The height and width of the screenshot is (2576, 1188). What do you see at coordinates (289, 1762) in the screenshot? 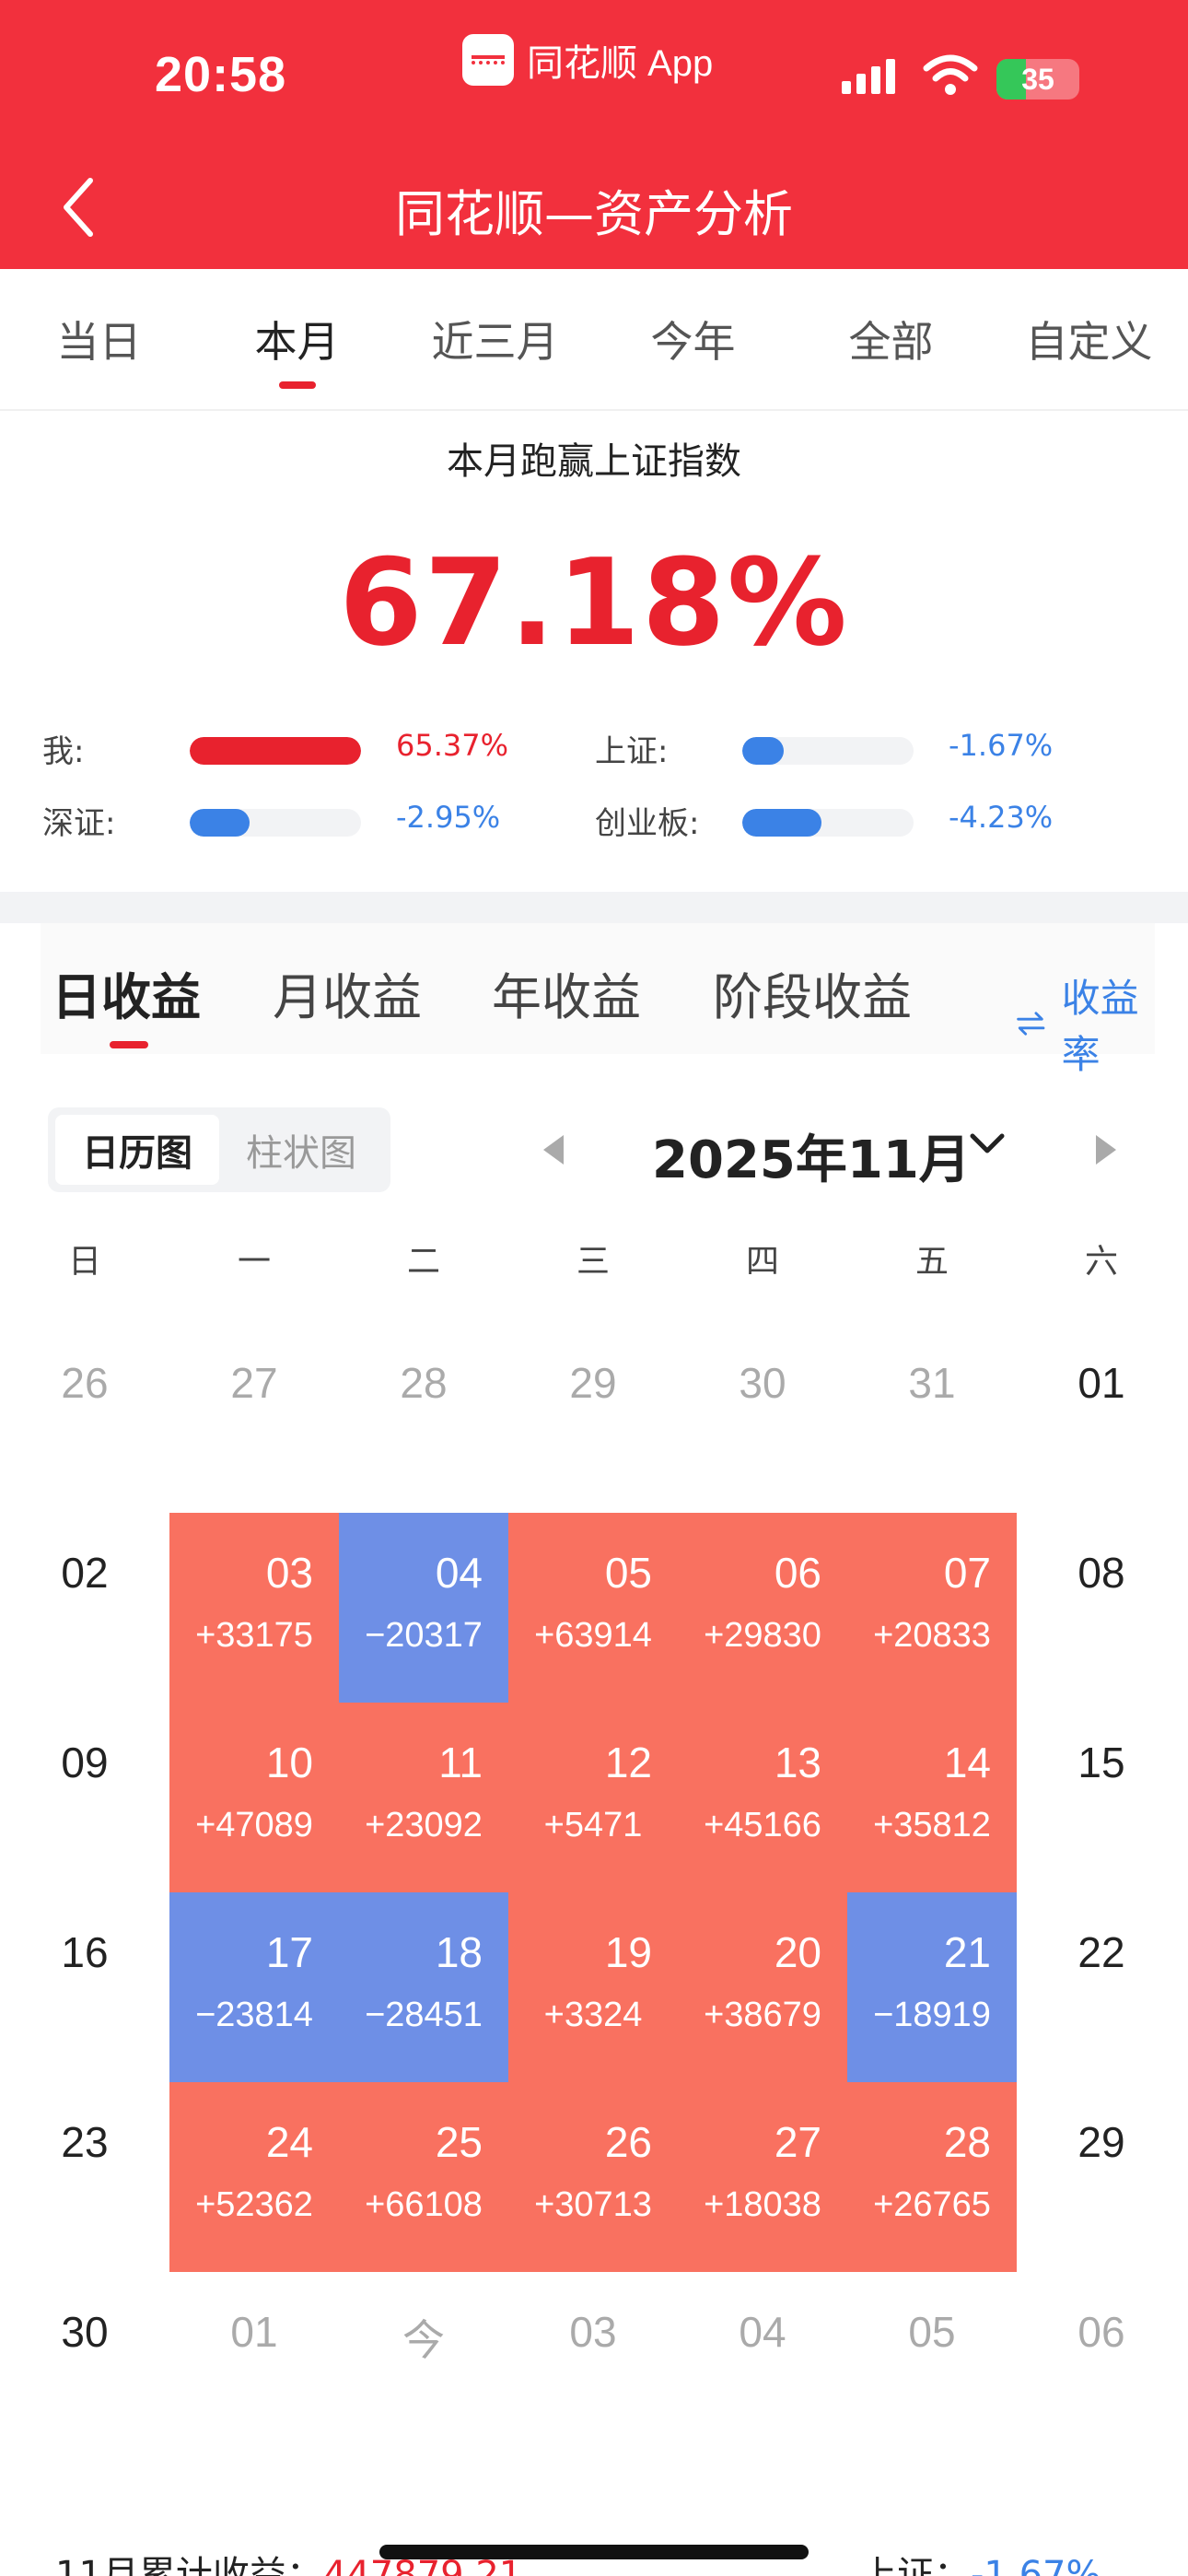
I see `day-number: 10` at bounding box center [289, 1762].